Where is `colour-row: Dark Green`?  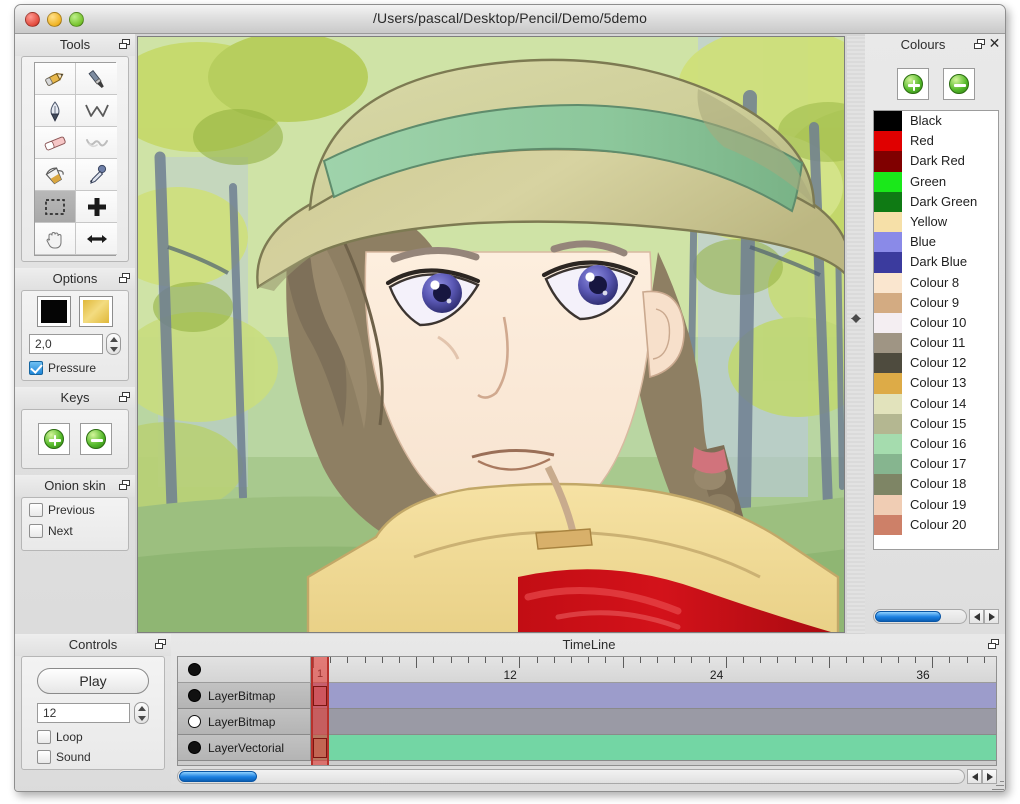
colour-row: Dark Green is located at coordinates (936, 201).